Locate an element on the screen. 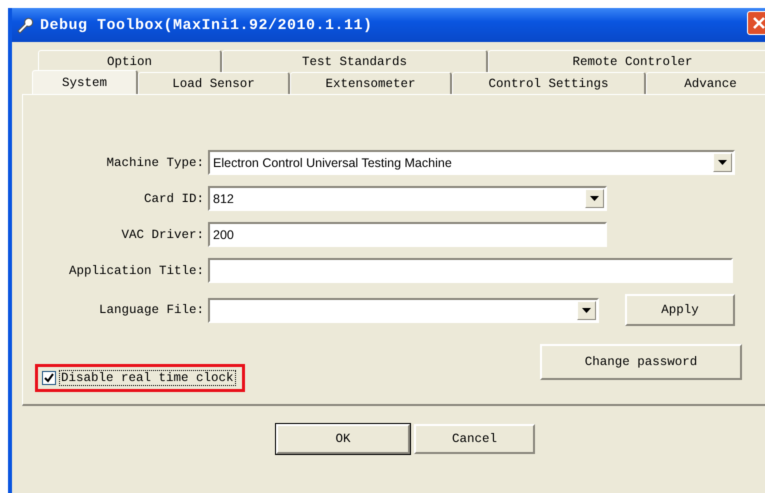 Image resolution: width=765 pixels, height=493 pixels. tab: Test Standards is located at coordinates (355, 61).